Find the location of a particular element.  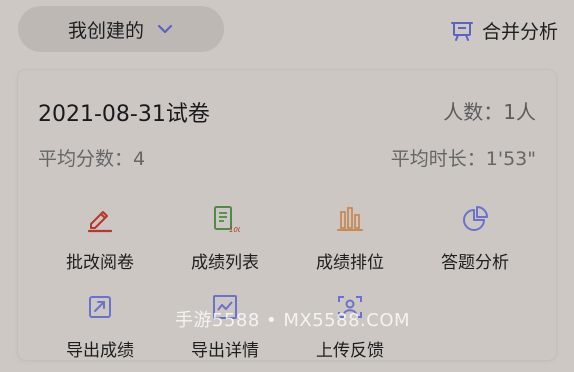

merge-analysis-icon is located at coordinates (461, 31).